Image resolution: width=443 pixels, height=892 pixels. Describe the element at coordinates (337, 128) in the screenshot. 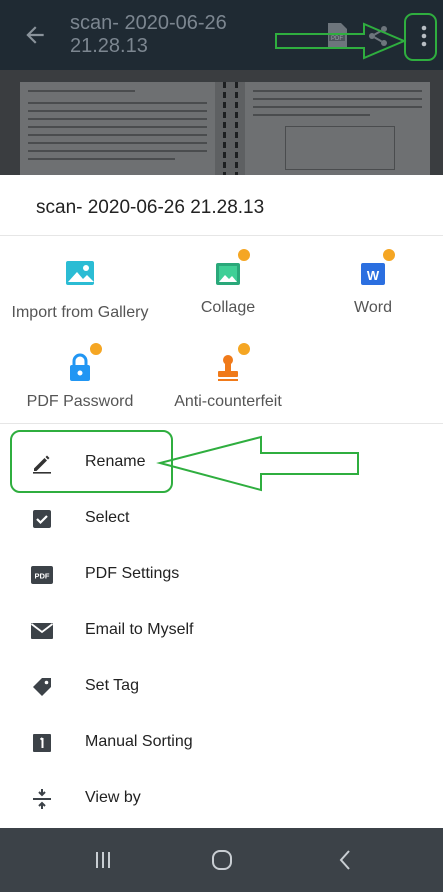

I see `preview-page-right` at that location.